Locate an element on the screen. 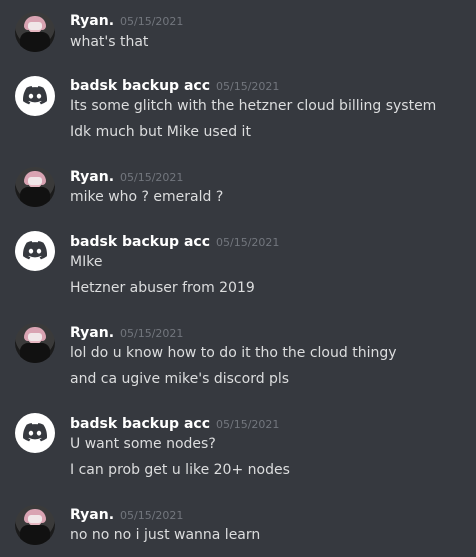 The width and height of the screenshot is (476, 557). message-text: and ca ugive mike's discord pls is located at coordinates (180, 379).